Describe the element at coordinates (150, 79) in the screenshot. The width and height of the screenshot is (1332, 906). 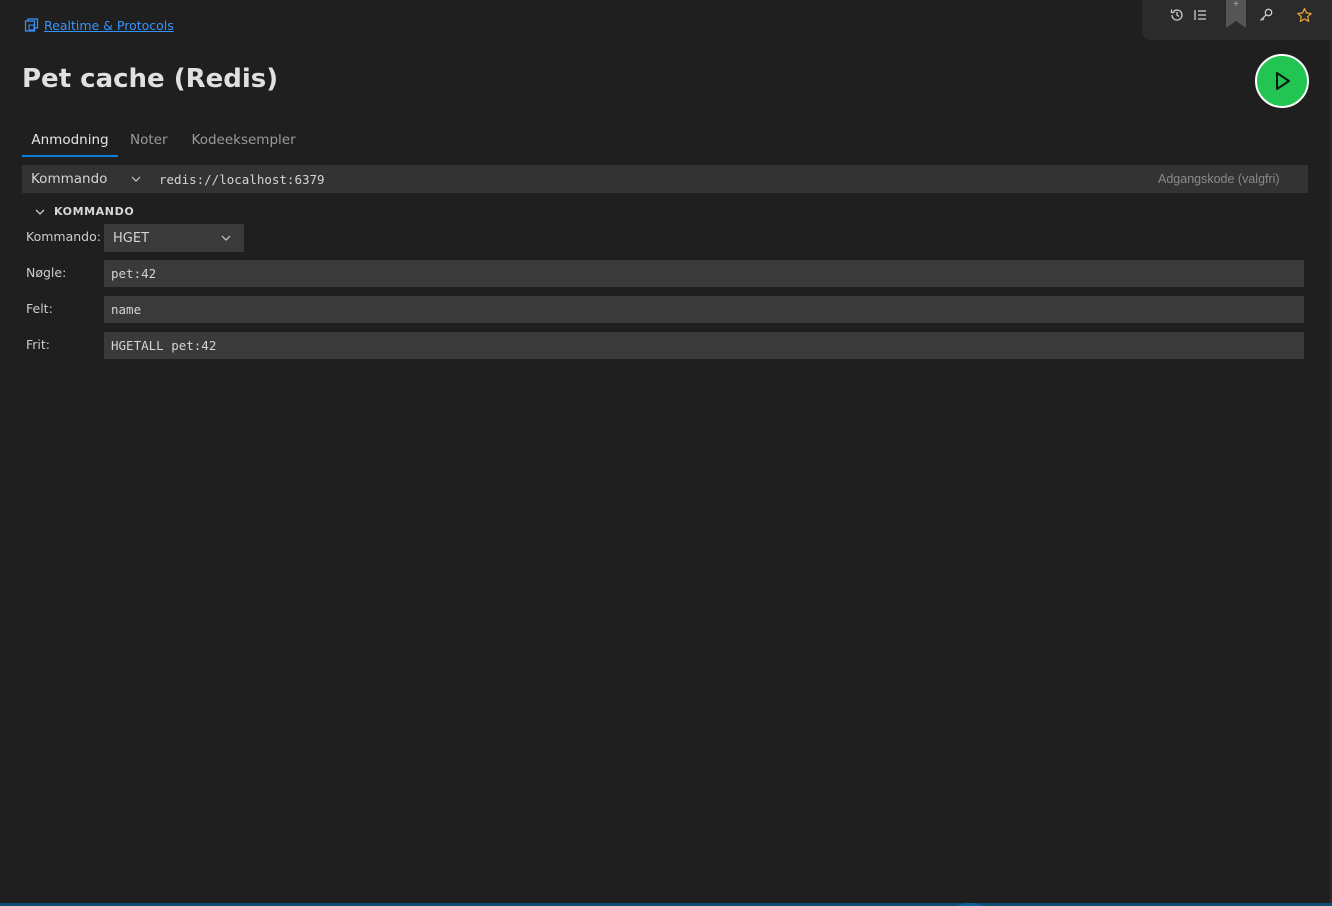
I see `page-title: Pet cache (Redis)` at that location.